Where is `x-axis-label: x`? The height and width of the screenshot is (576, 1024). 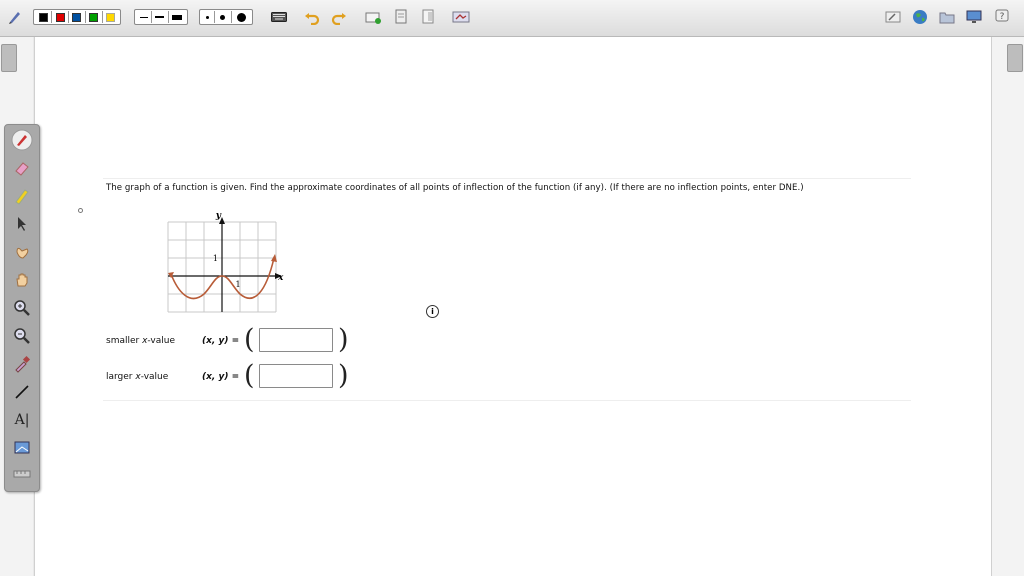
x-axis-label: x is located at coordinates (280, 278).